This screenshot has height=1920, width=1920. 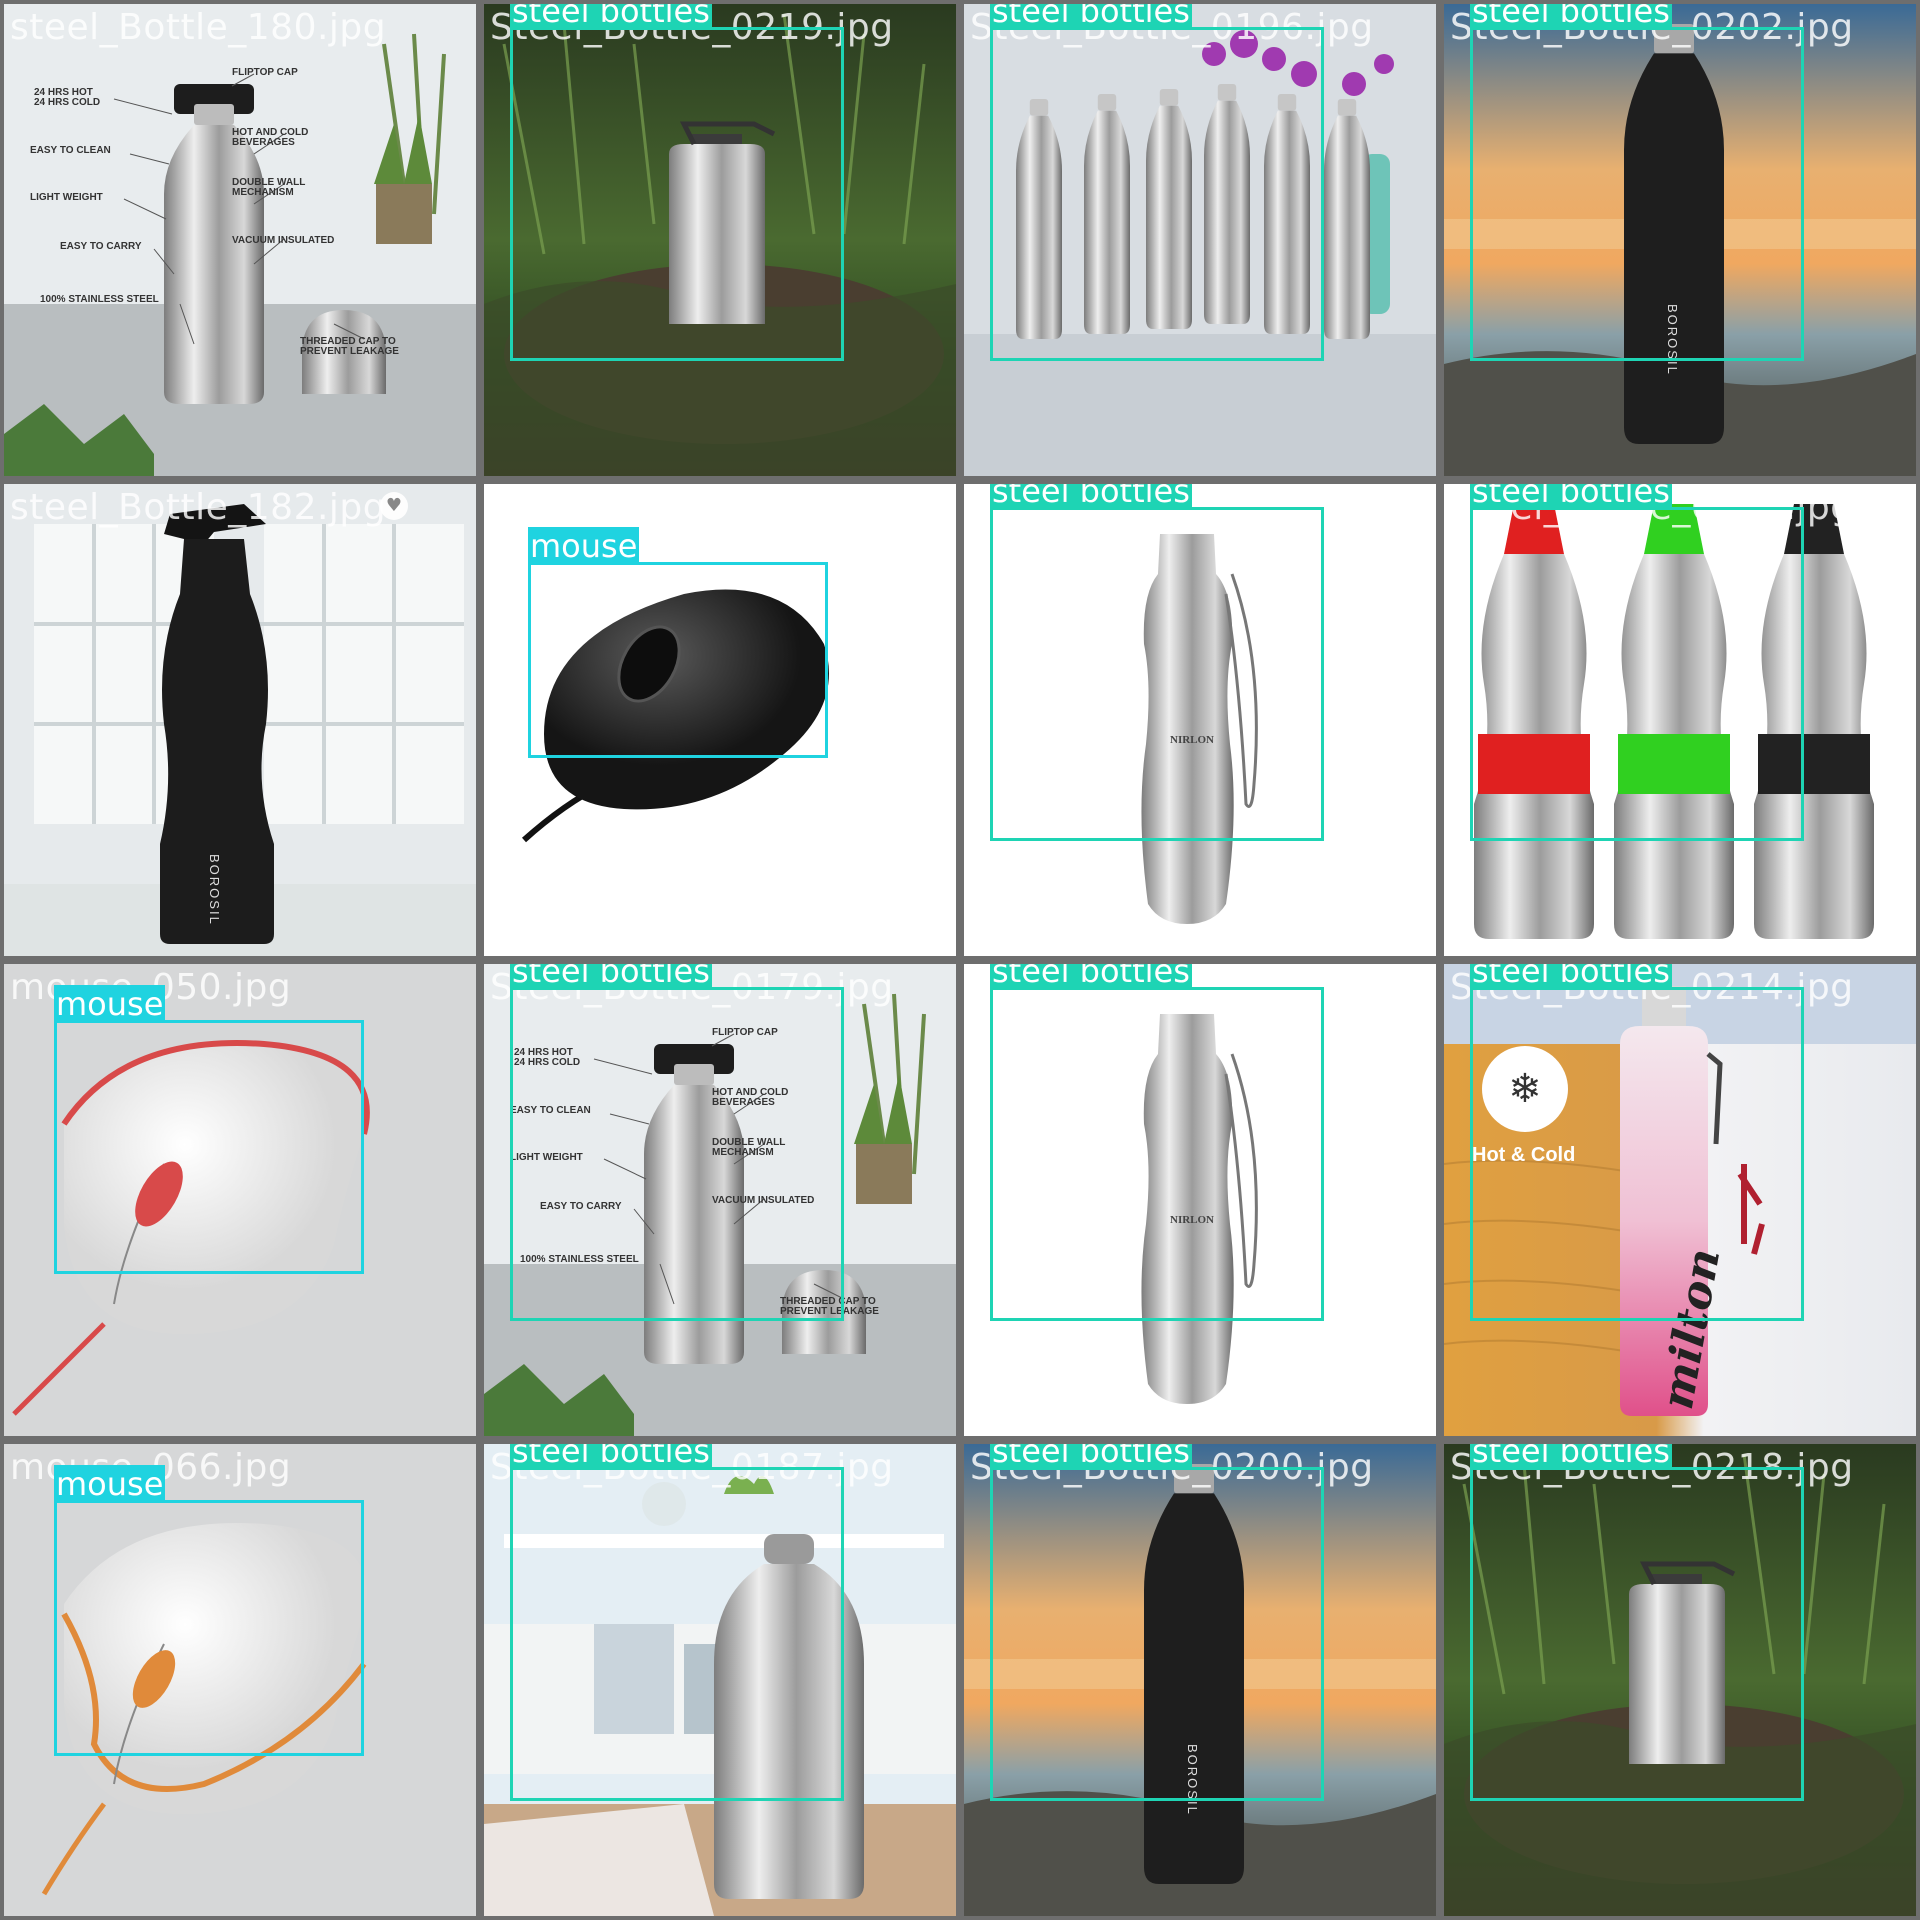 I want to click on grid-image-tile: Steel_Bottle_0218.jpgsteel bottles, so click(x=1680, y=1680).